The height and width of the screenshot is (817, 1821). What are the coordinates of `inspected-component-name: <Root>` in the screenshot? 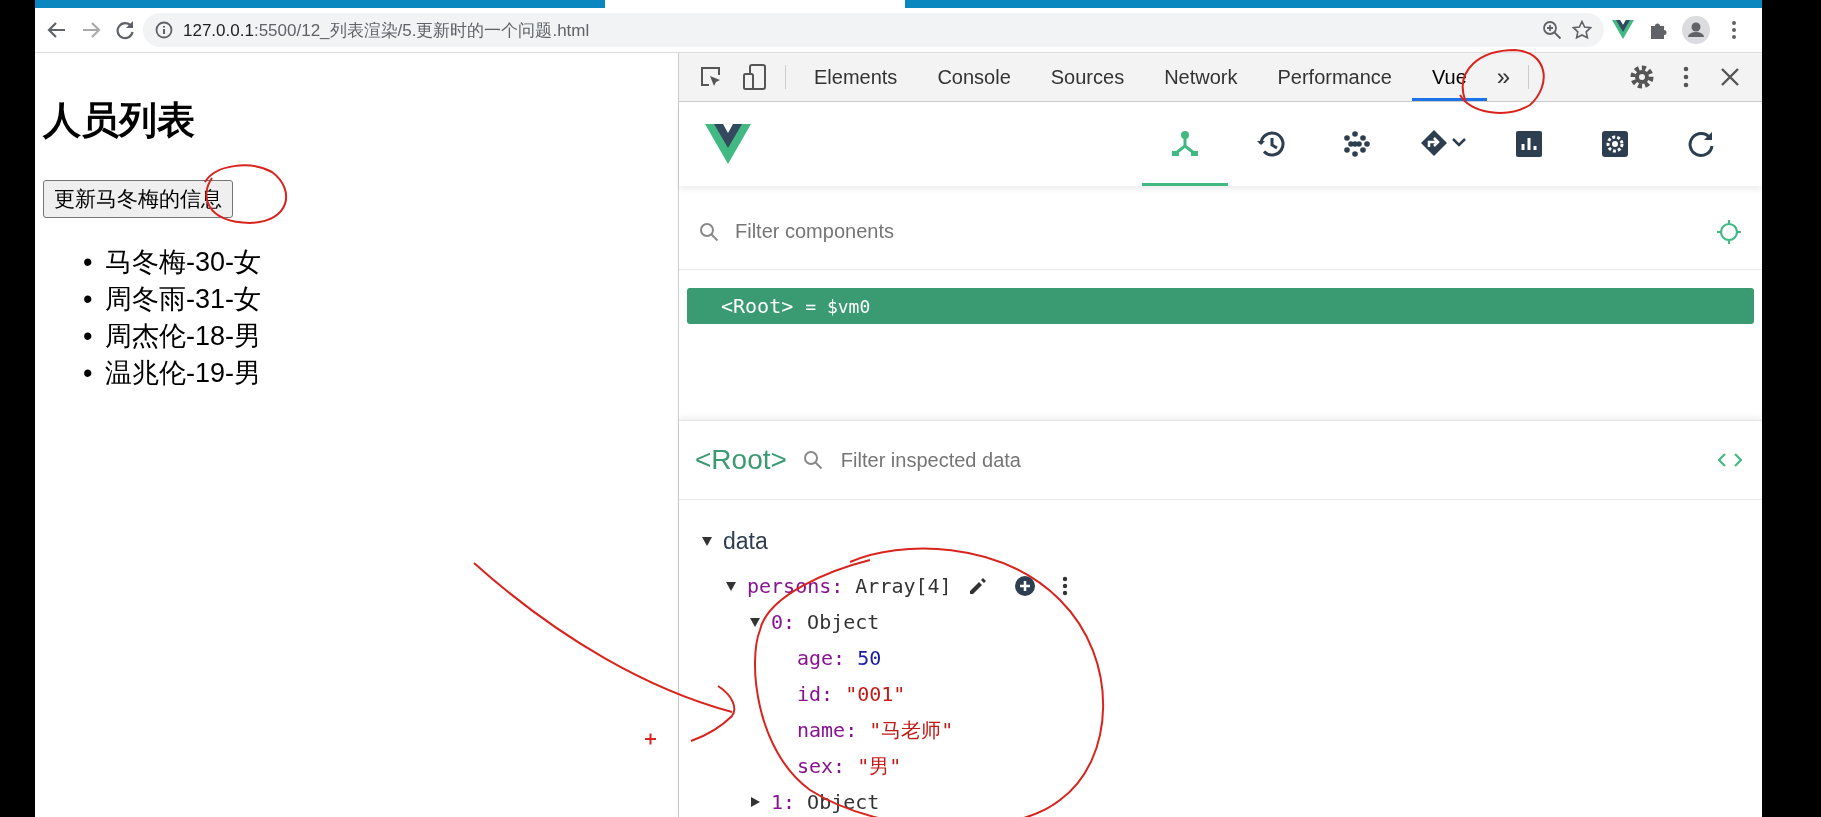 It's located at (741, 460).